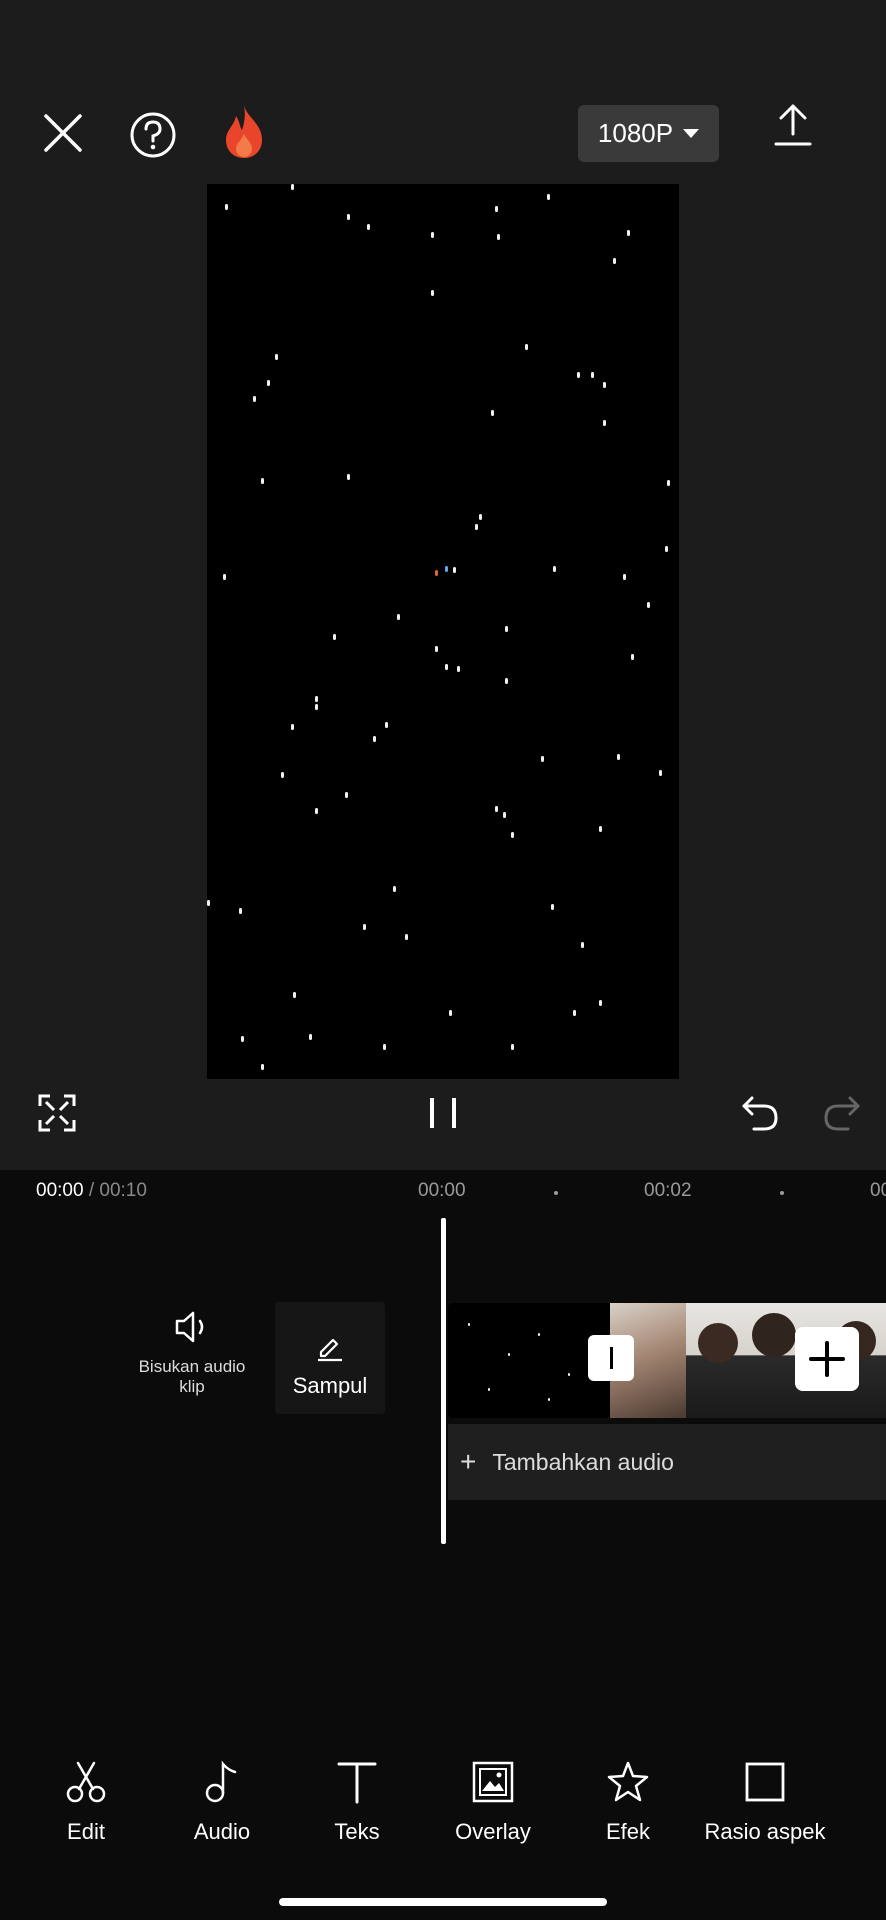 Image resolution: width=886 pixels, height=1920 pixels. What do you see at coordinates (443, 1381) in the screenshot?
I see `playhead` at bounding box center [443, 1381].